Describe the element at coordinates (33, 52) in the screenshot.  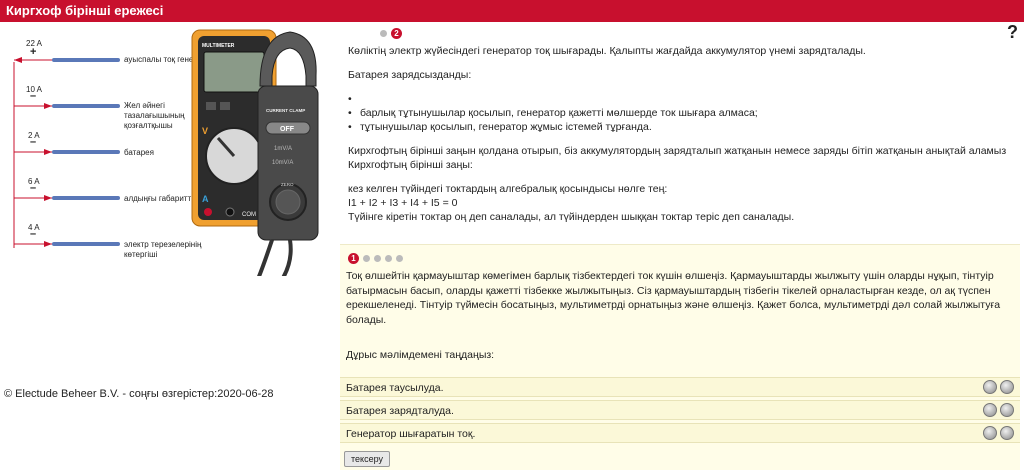
I see `branch-1-sign: +` at that location.